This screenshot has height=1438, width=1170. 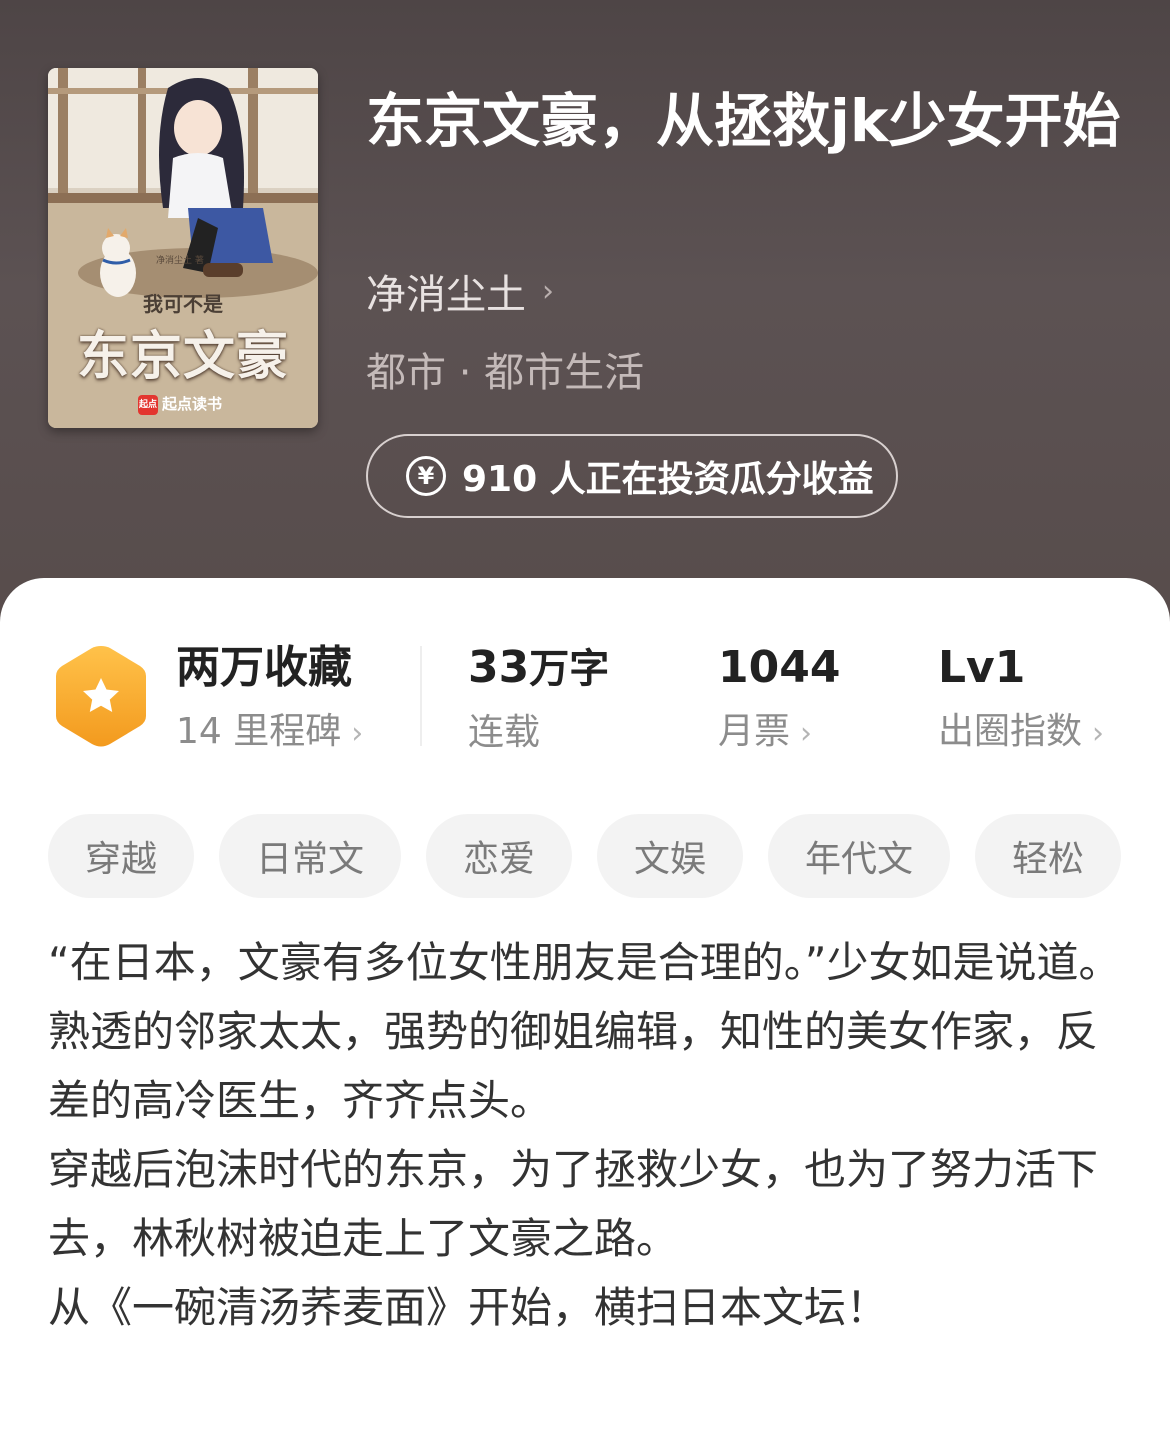 What do you see at coordinates (148, 404) in the screenshot?
I see `qidian-logo-icon: 起点` at bounding box center [148, 404].